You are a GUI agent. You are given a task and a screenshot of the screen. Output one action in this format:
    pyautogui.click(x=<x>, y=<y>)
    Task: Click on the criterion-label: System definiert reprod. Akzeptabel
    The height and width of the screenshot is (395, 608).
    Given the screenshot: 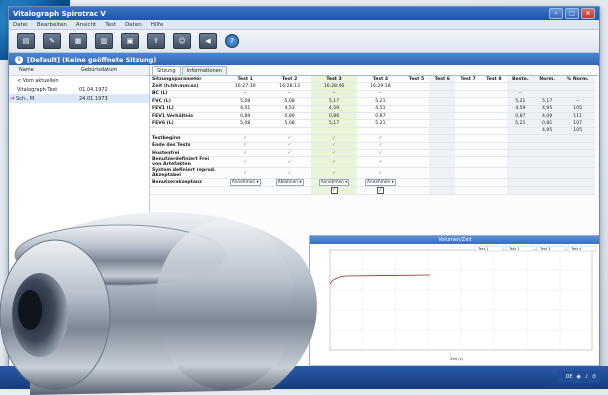 What is the action you would take?
    pyautogui.click(x=186, y=173)
    